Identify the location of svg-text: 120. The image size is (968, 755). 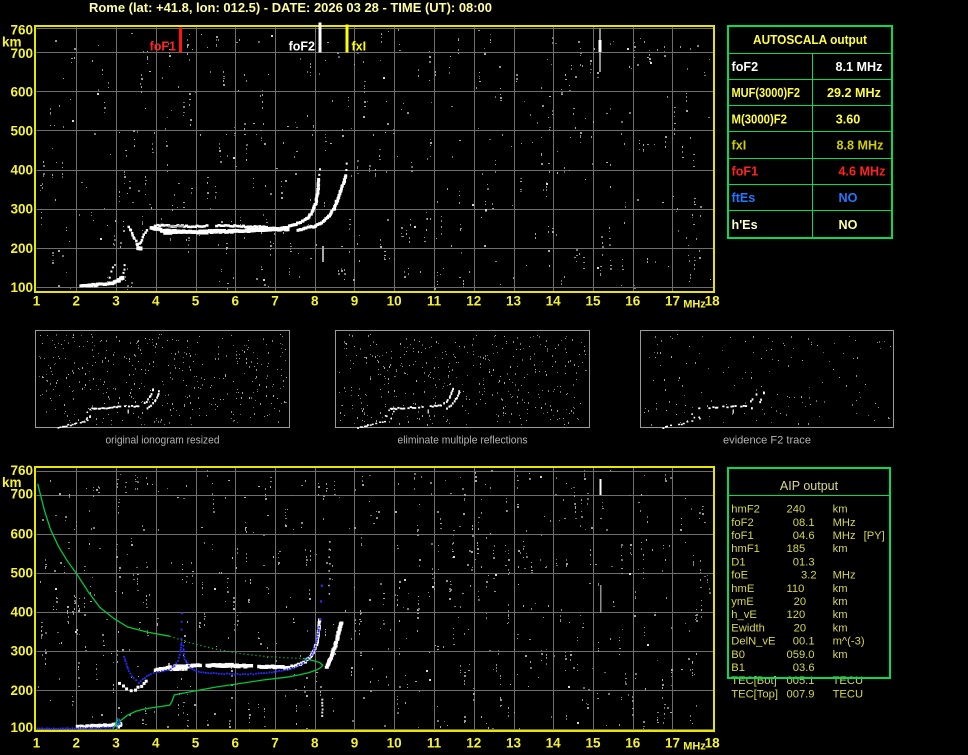
(796, 615).